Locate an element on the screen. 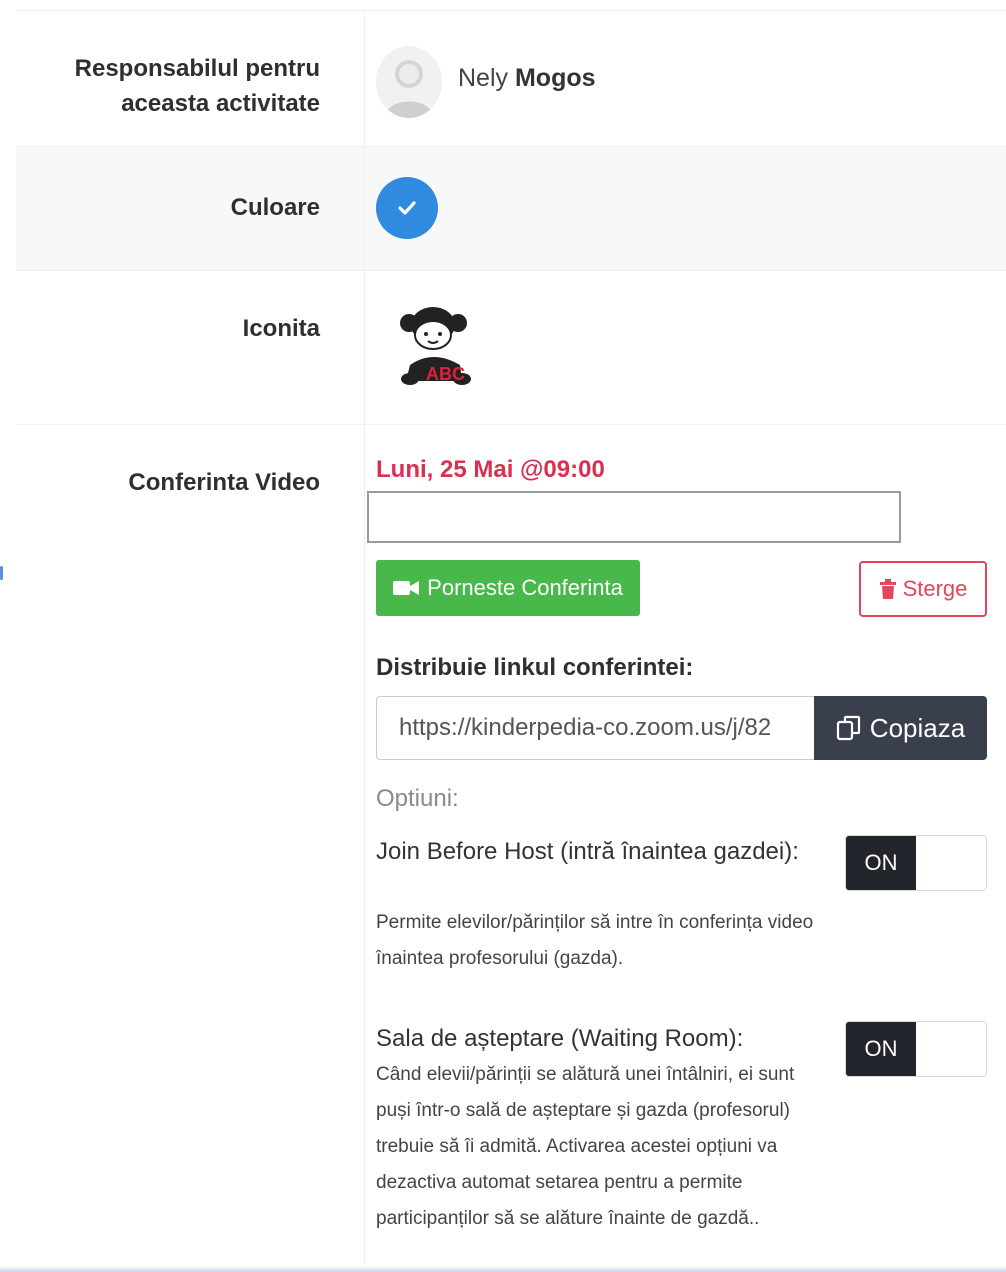 Image resolution: width=1006 pixels, height=1272 pixels. video-conference-label: Conferinta Video is located at coordinates (224, 482).